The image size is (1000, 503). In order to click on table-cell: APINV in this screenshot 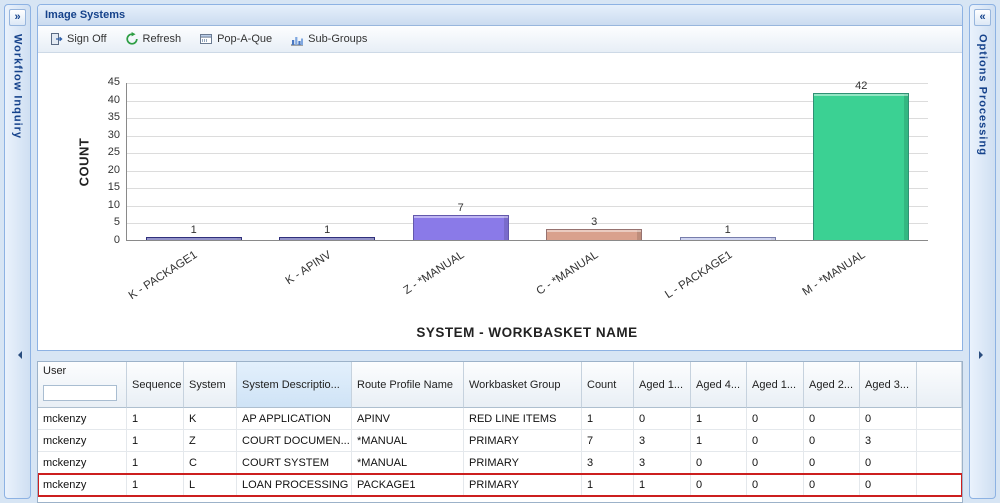, I will do `click(408, 419)`.